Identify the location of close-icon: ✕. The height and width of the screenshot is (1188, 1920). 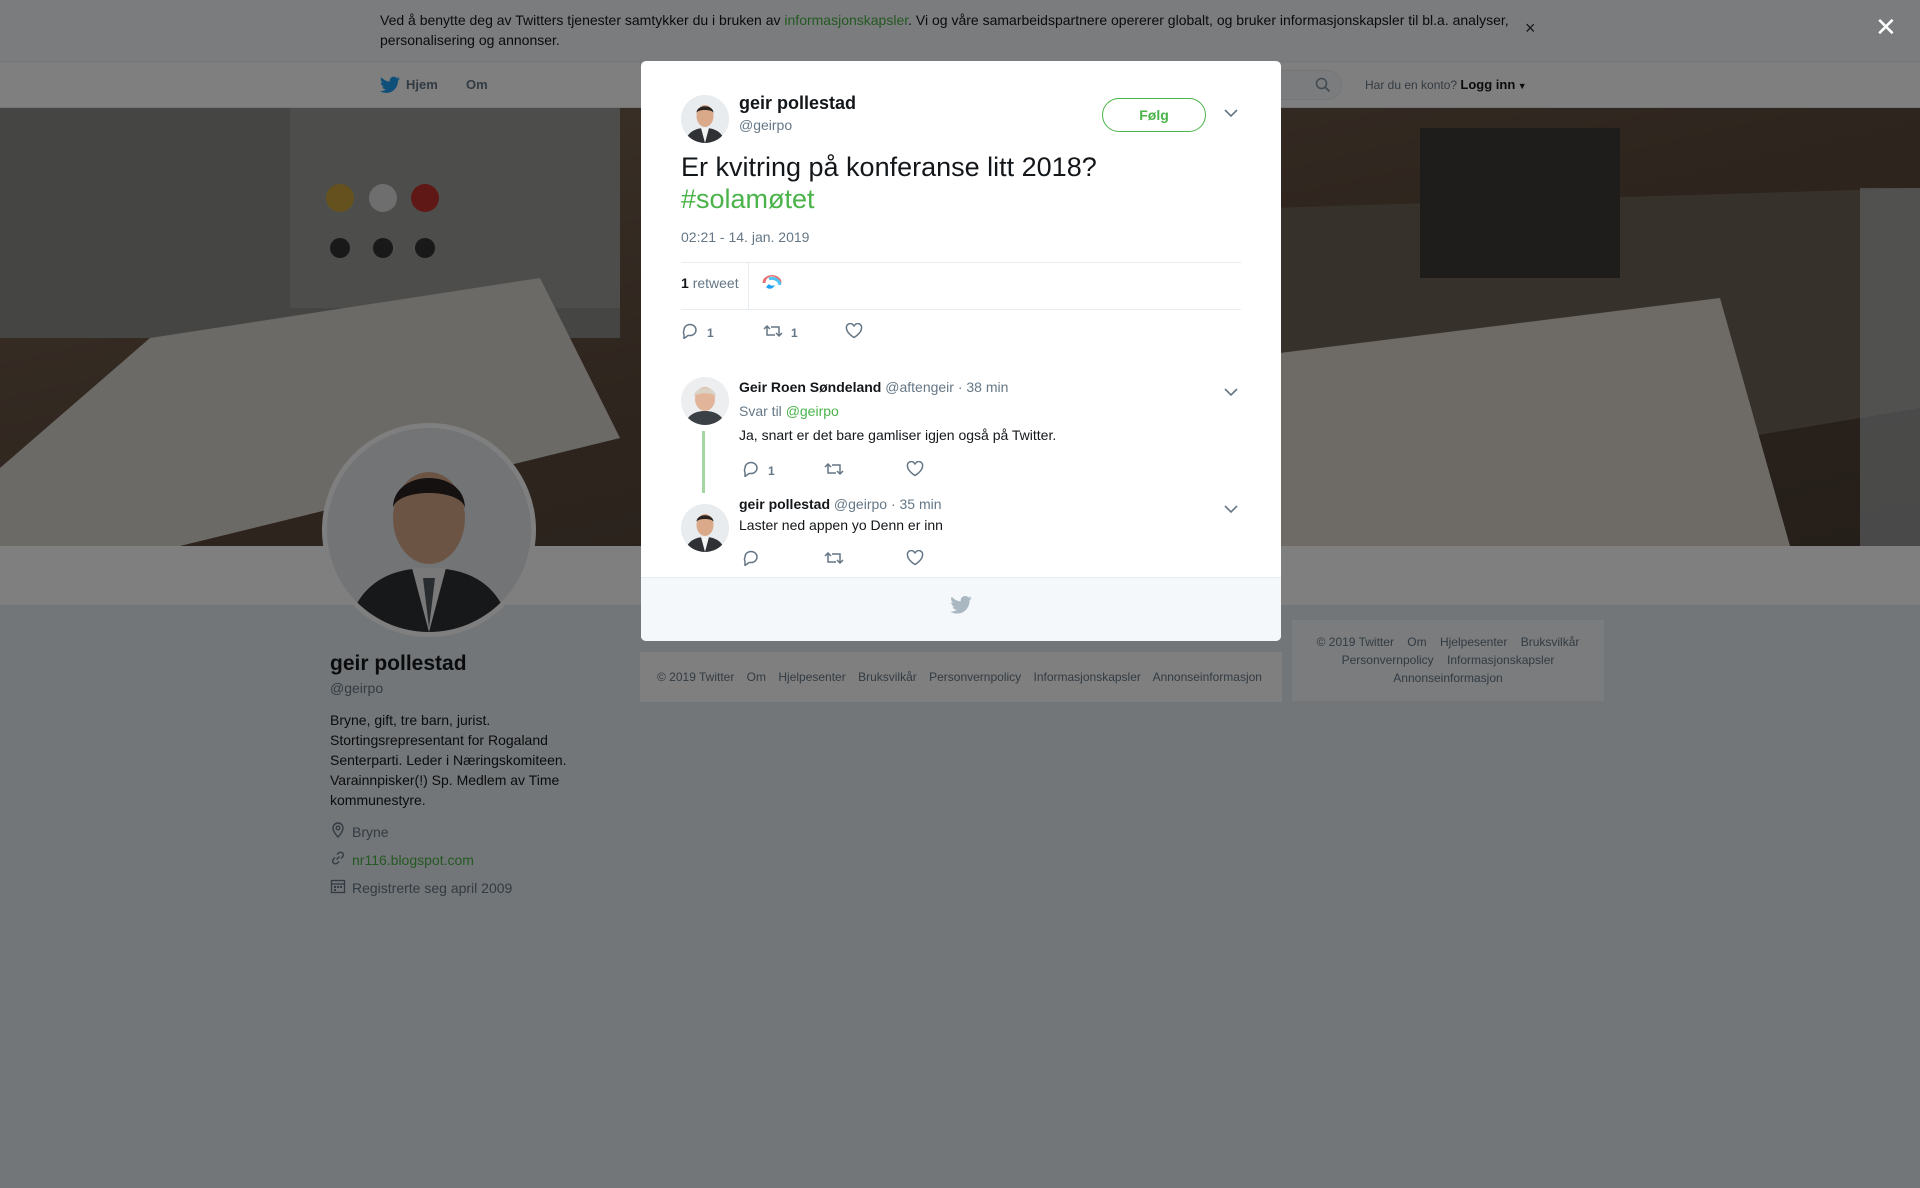
(1886, 27).